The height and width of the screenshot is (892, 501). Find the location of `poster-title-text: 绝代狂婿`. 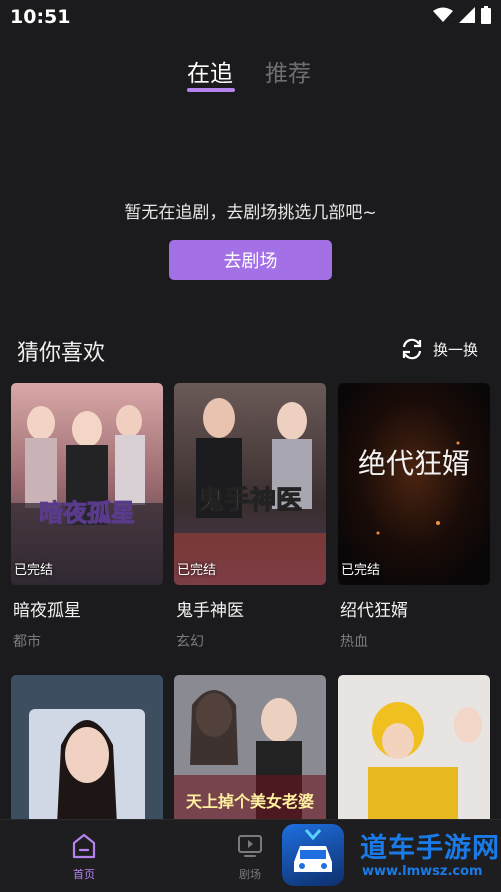

poster-title-text: 绝代狂婿 is located at coordinates (414, 463).